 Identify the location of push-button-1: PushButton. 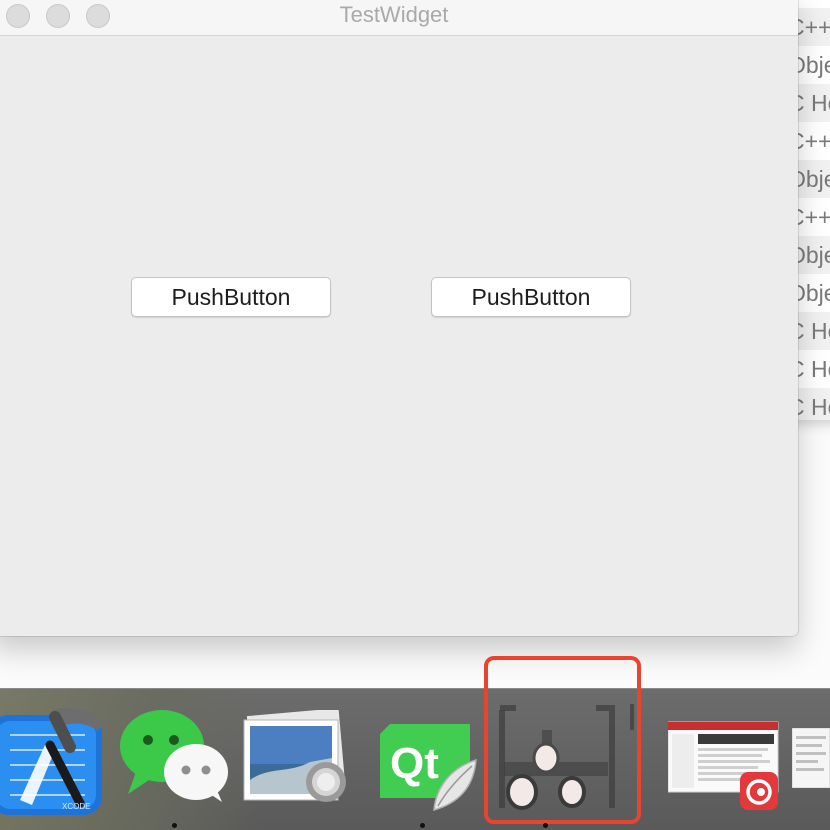
(231, 297).